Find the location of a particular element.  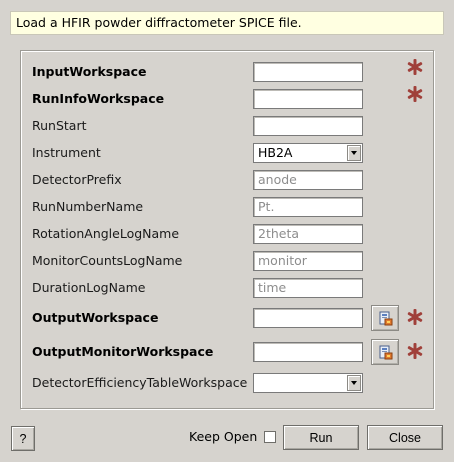

rotation-angle-log-name-input: 2theta is located at coordinates (308, 234).